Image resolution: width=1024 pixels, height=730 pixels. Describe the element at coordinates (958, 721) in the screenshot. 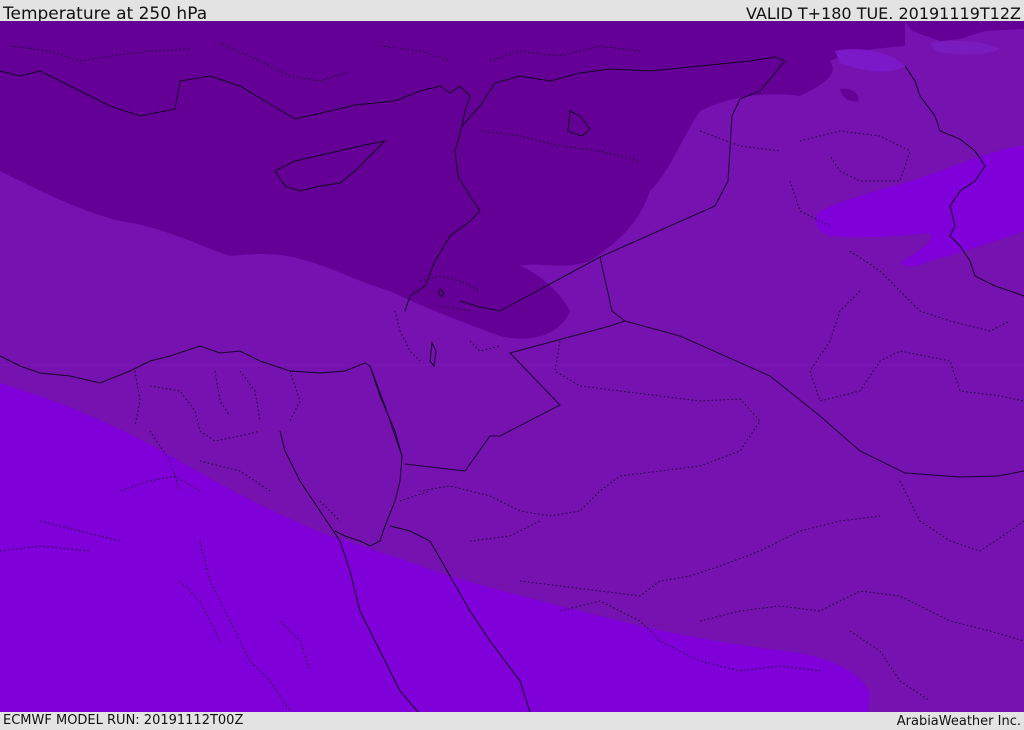

I see `credit-label: ArabiaWeather Inc.` at that location.